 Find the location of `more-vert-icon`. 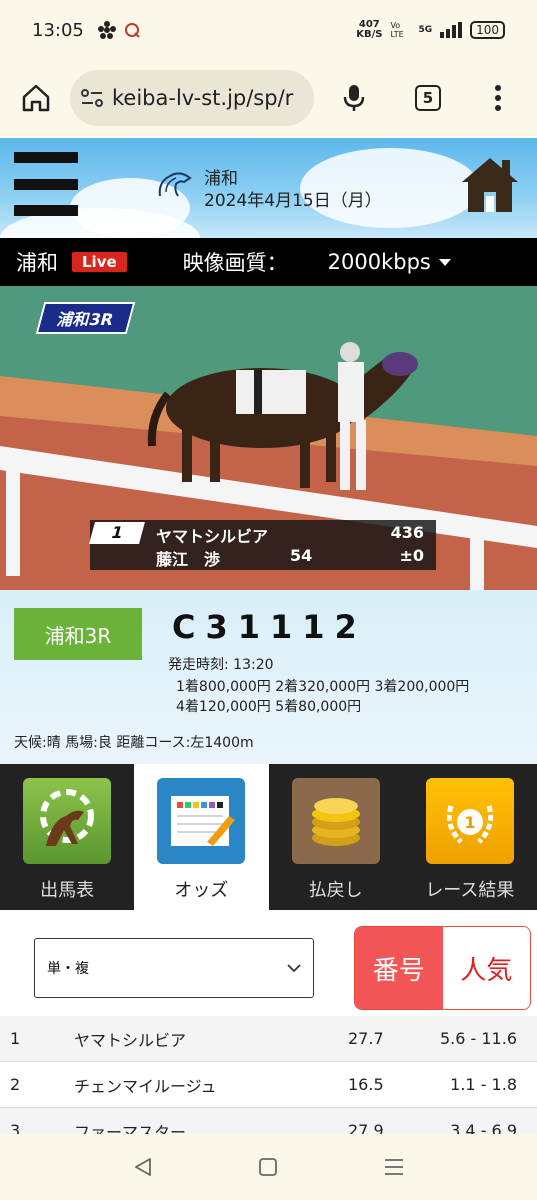

more-vert-icon is located at coordinates (498, 98).